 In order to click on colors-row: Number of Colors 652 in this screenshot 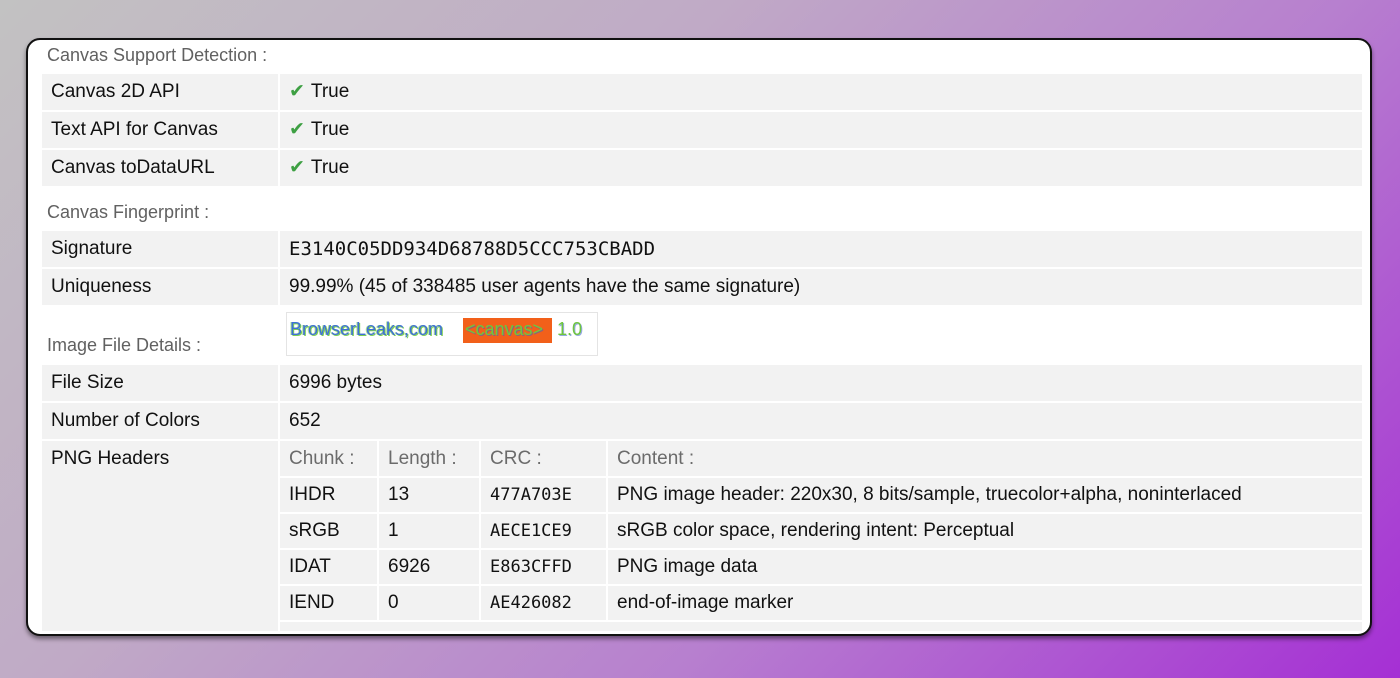, I will do `click(702, 421)`.